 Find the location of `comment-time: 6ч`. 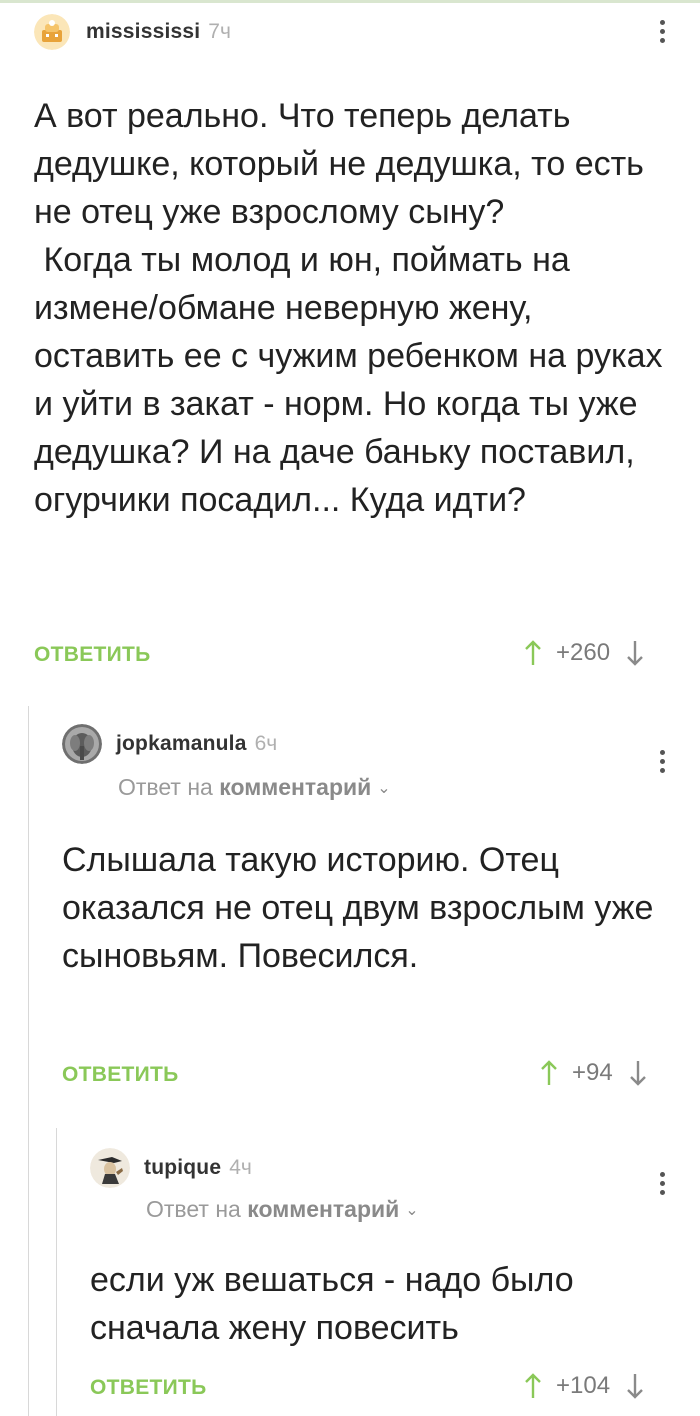

comment-time: 6ч is located at coordinates (266, 743).